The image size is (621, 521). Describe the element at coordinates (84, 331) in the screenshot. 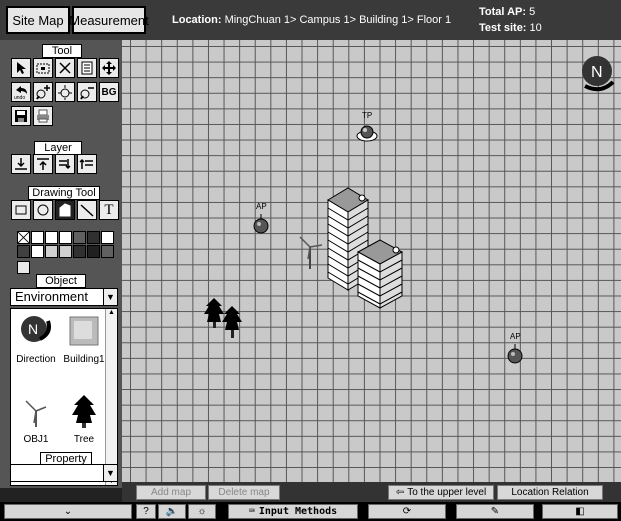

I see `building-icon` at that location.